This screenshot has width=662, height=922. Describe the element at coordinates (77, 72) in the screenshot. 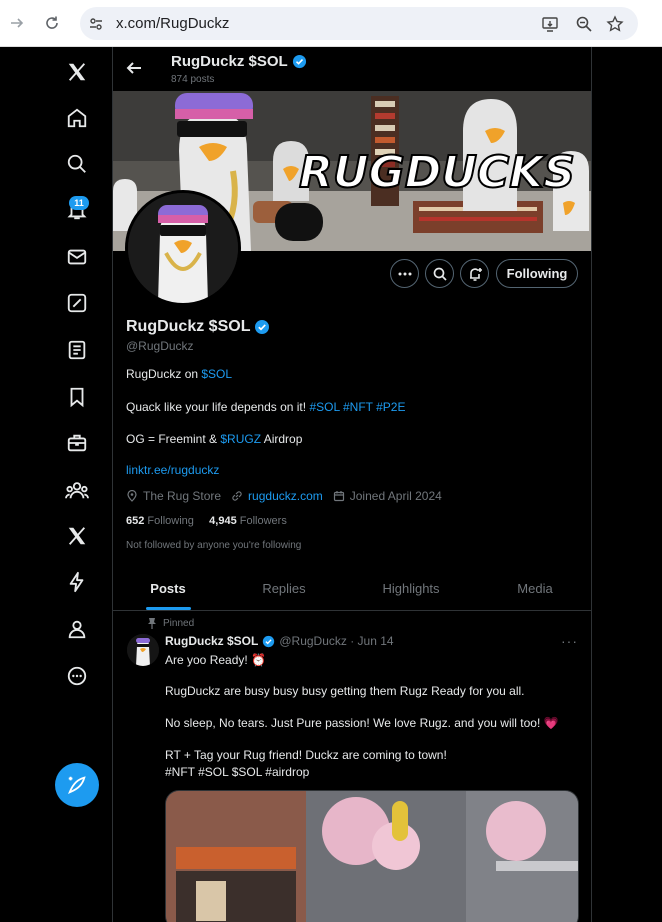

I see `x-logo-icon` at that location.